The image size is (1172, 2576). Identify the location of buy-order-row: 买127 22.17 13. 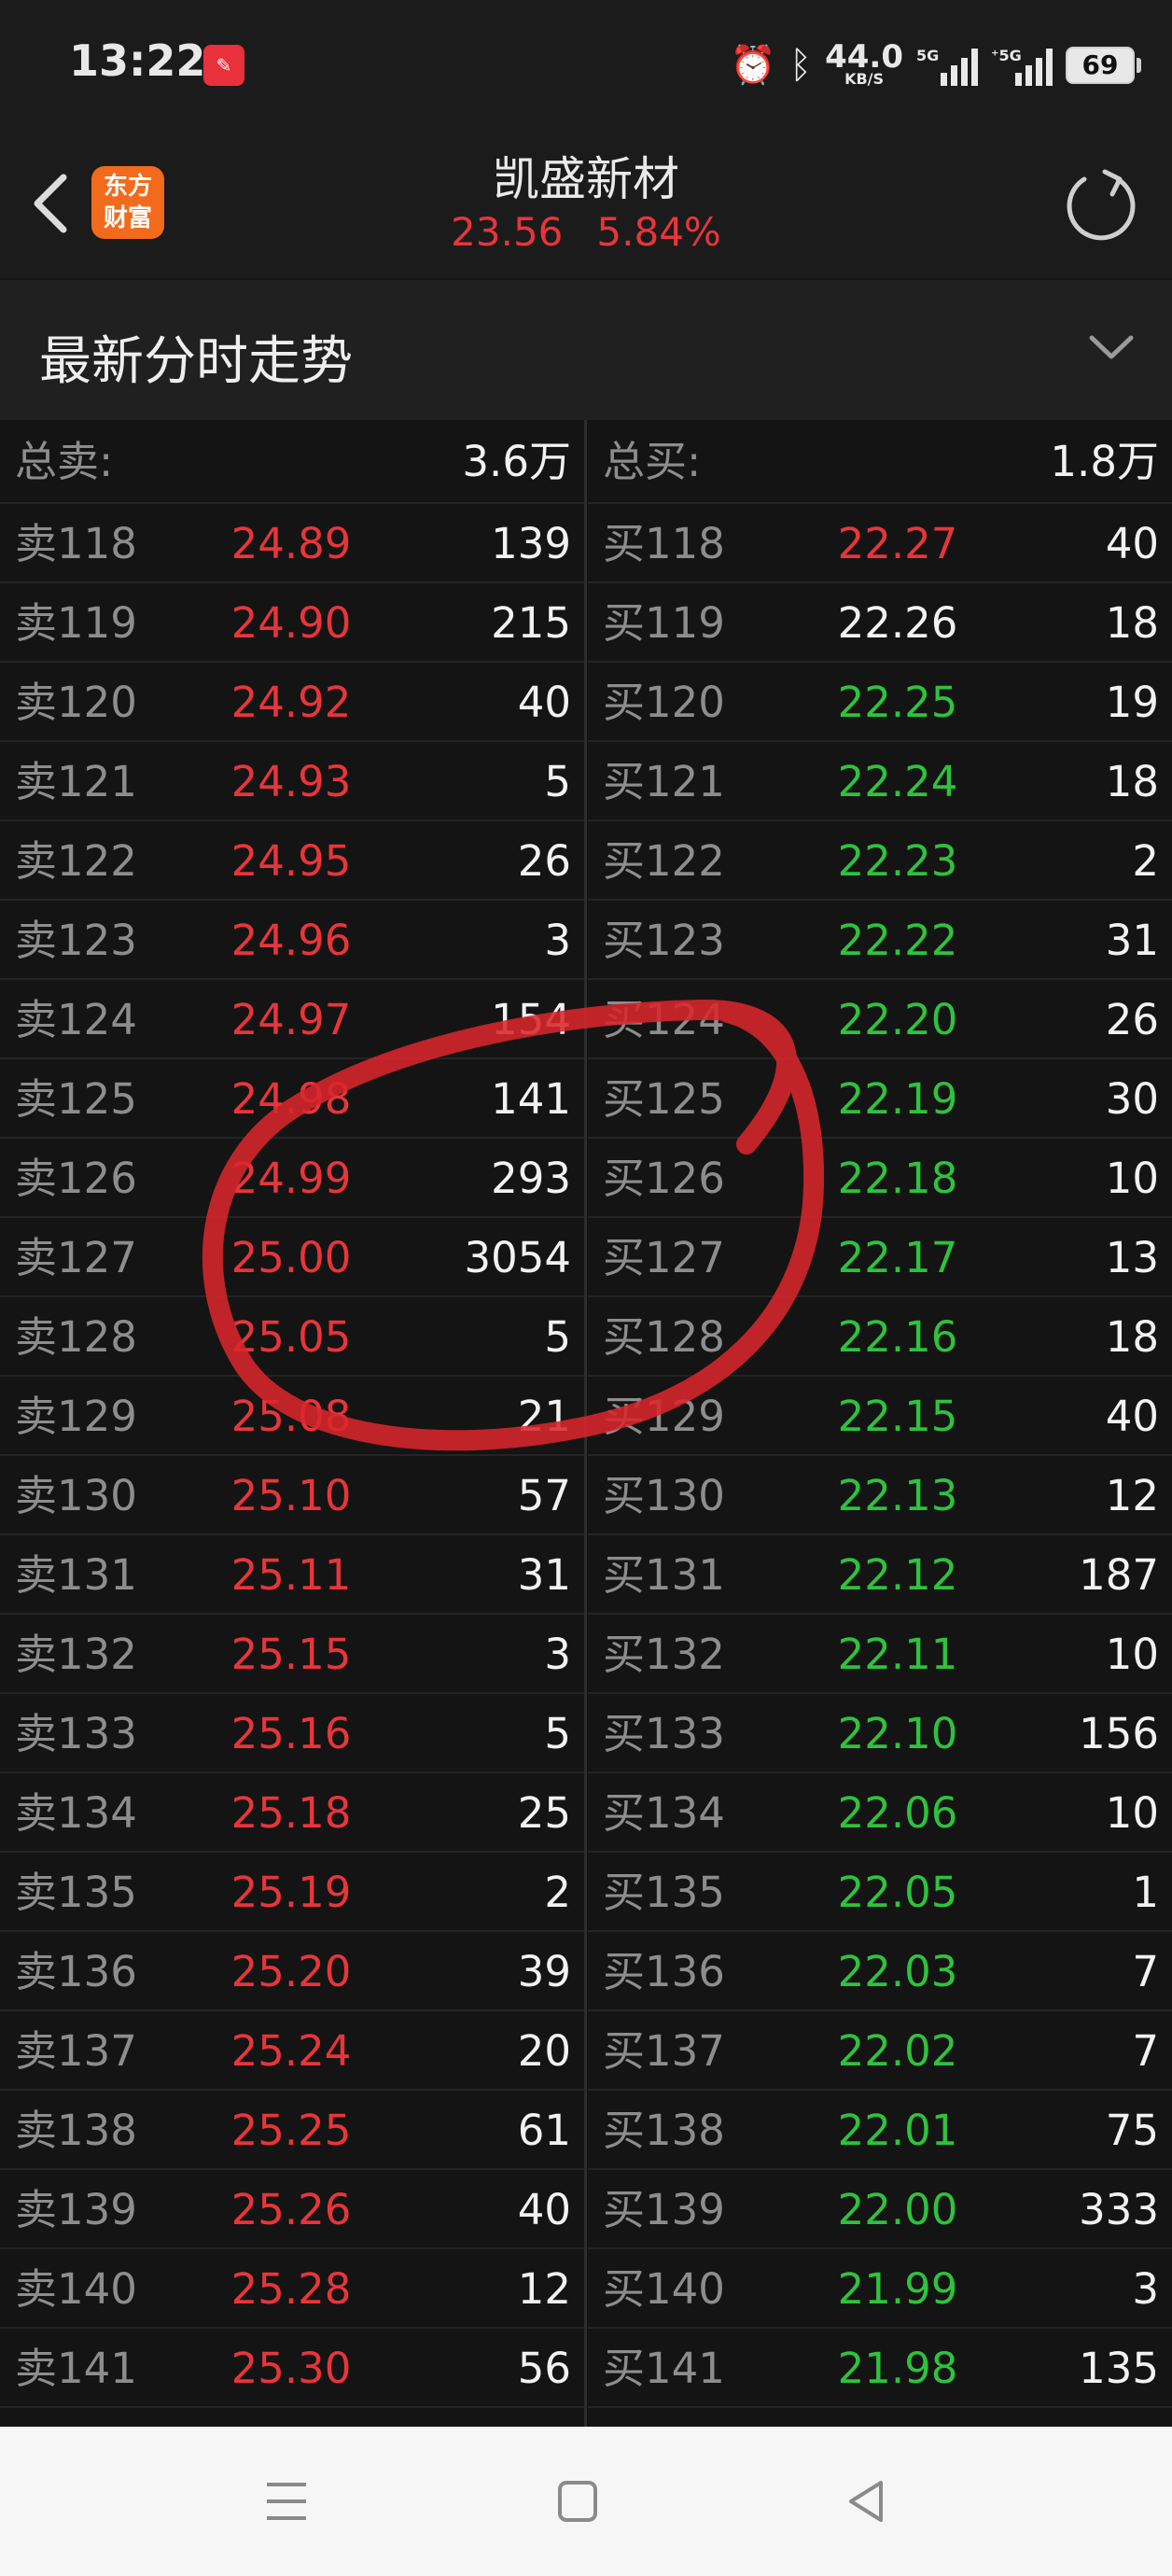
(880, 1257).